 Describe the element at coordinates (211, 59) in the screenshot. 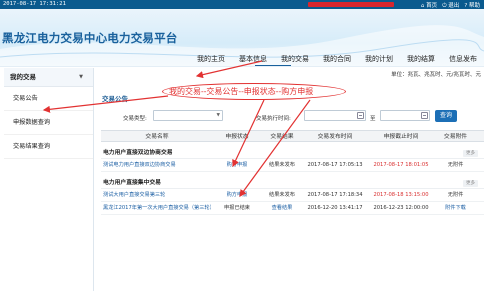

I see `nav-home: 我的主页` at that location.